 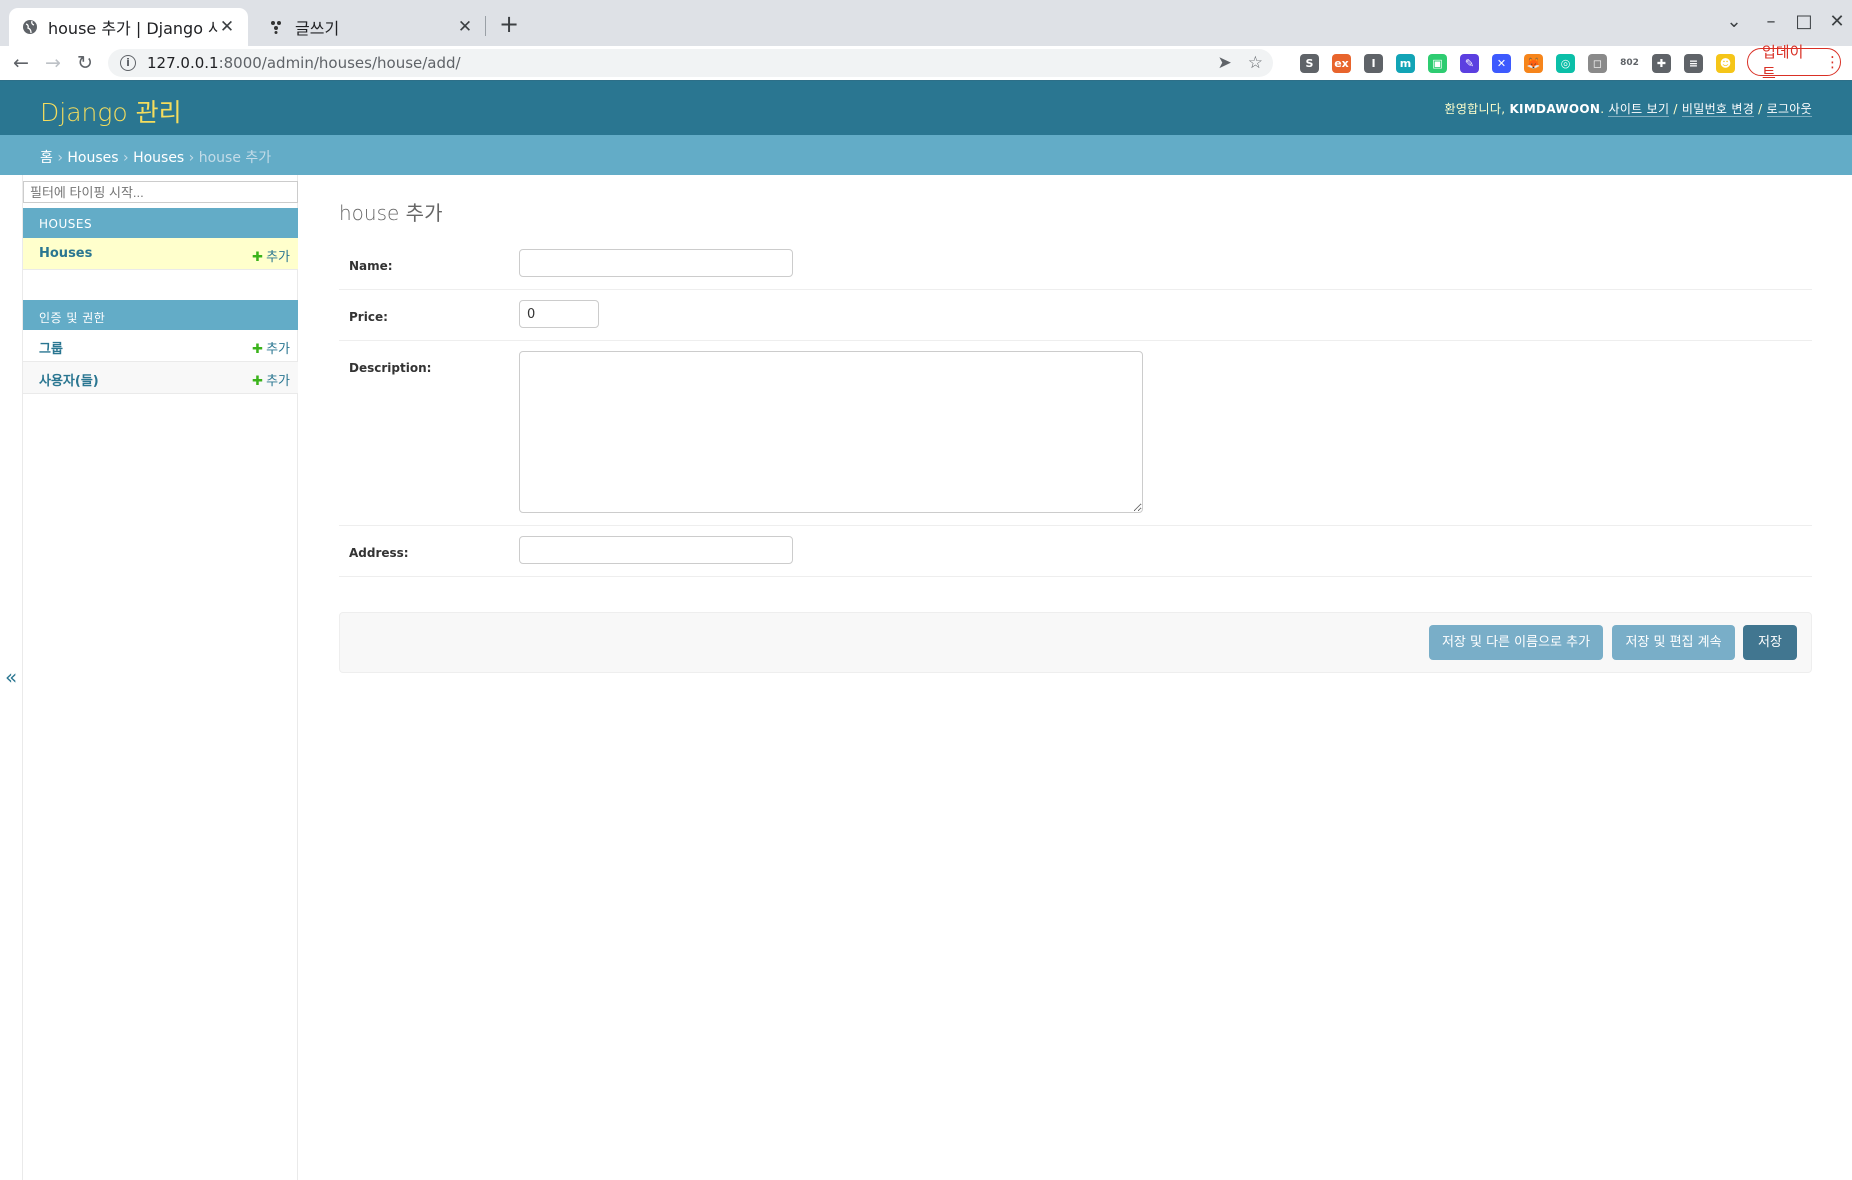 I want to click on globe-icon, so click(x=29, y=27).